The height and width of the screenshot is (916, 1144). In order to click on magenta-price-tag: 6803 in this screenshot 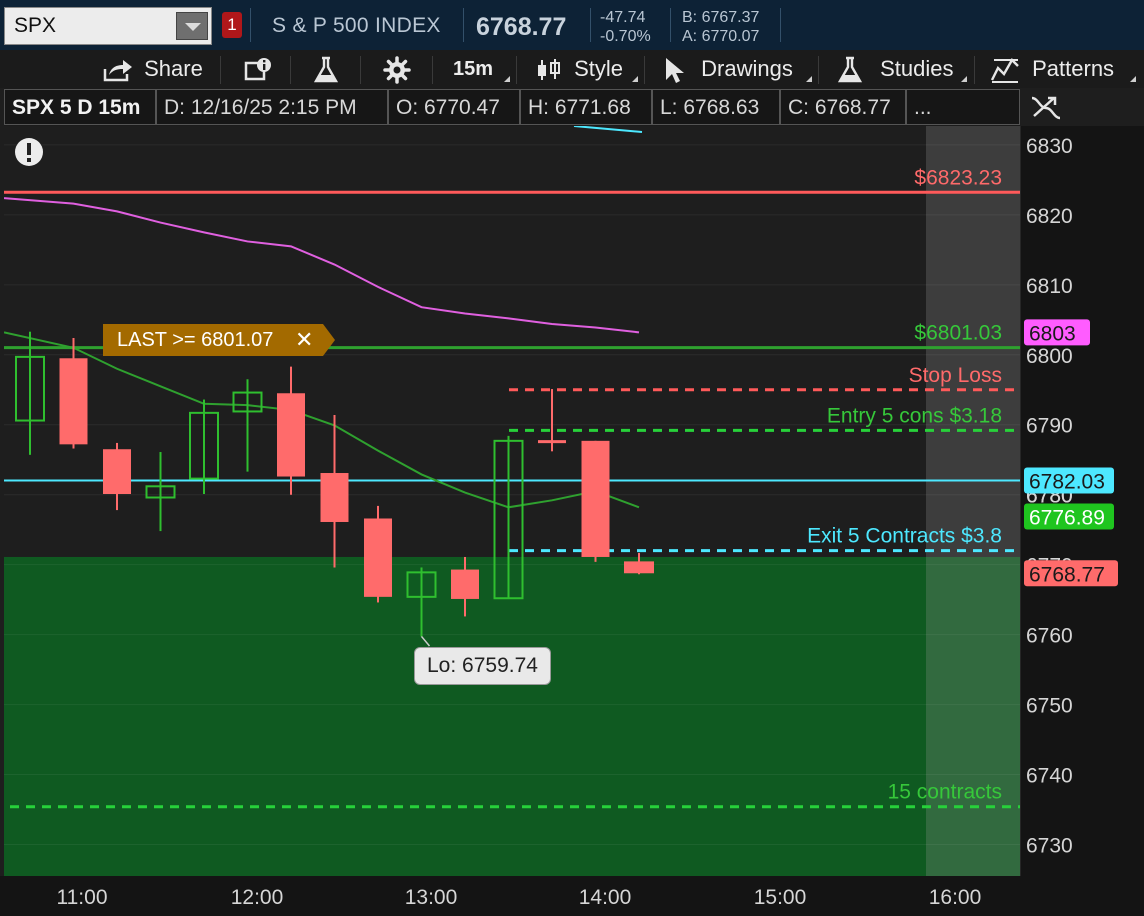, I will do `click(1052, 333)`.